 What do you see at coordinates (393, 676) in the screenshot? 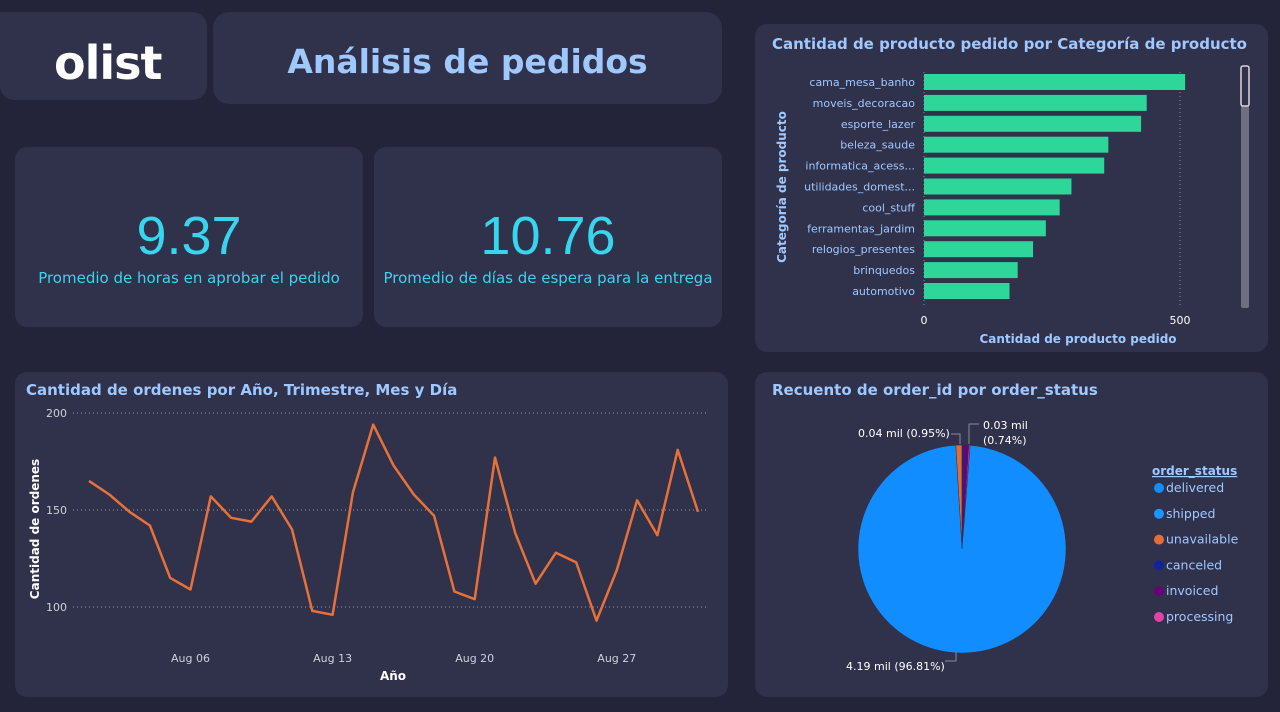
I see `line-x-axis-label: Año` at bounding box center [393, 676].